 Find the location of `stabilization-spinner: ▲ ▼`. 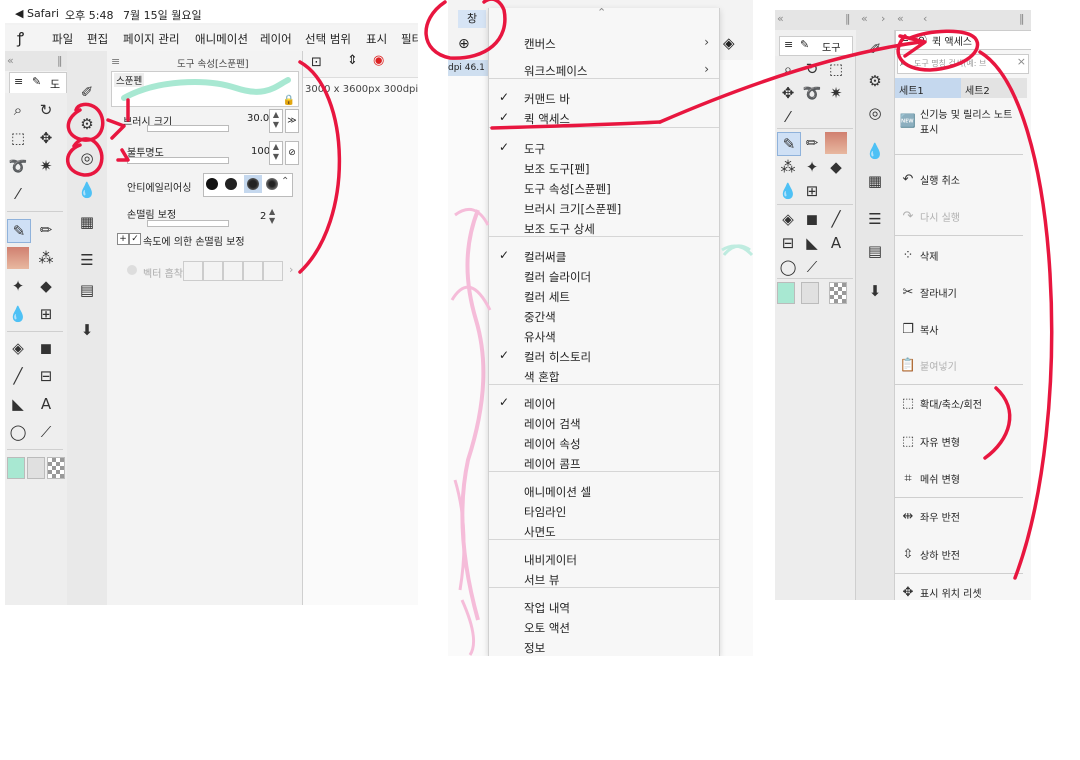

stabilization-spinner: ▲ ▼ is located at coordinates (272, 216).